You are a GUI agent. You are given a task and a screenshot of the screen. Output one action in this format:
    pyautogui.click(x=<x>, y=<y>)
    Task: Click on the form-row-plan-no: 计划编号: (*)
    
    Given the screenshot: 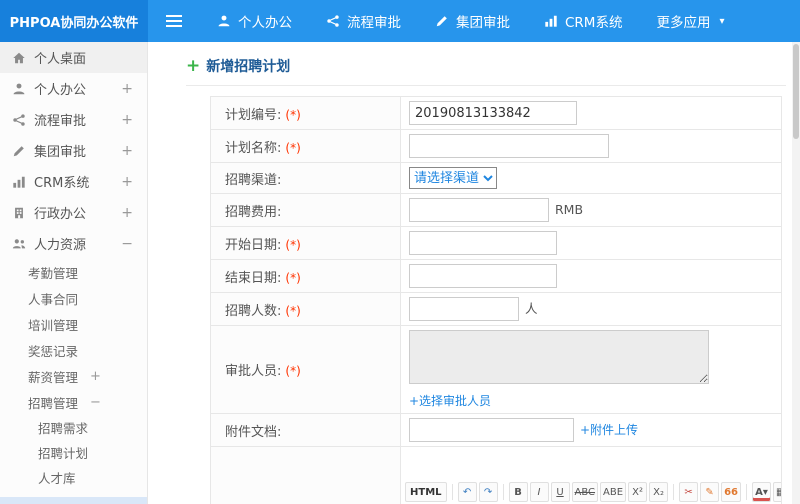 What is the action you would take?
    pyautogui.click(x=496, y=113)
    